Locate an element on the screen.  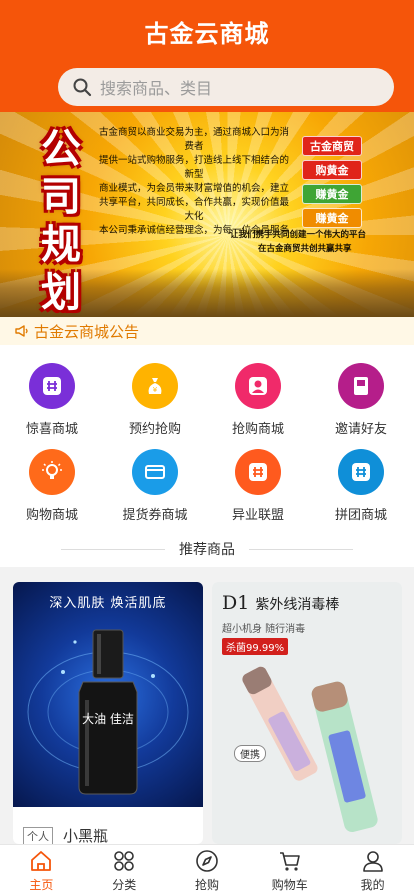
menu-item-label: 提货券商城 is located at coordinates (155, 515).